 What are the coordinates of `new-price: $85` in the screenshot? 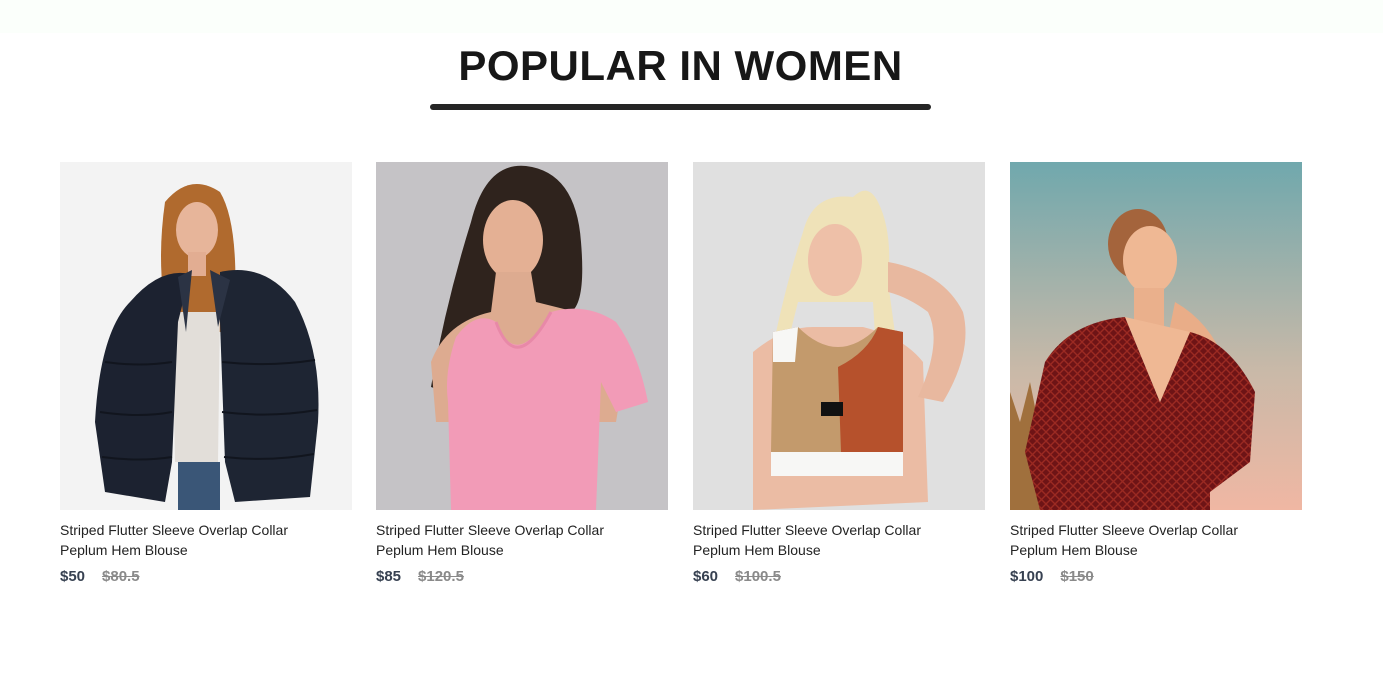 It's located at (389, 576).